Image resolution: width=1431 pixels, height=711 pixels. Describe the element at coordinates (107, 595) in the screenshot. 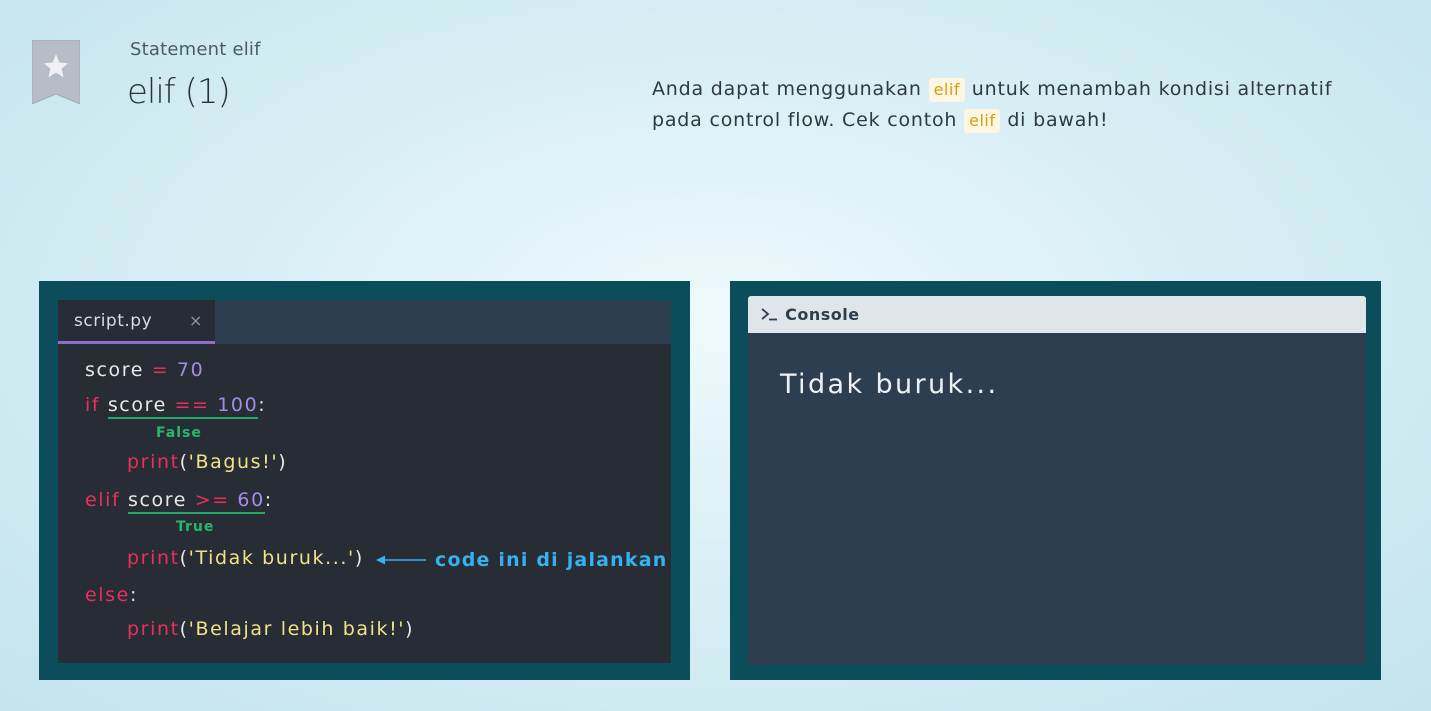

I see `code-keyword-else: else` at that location.